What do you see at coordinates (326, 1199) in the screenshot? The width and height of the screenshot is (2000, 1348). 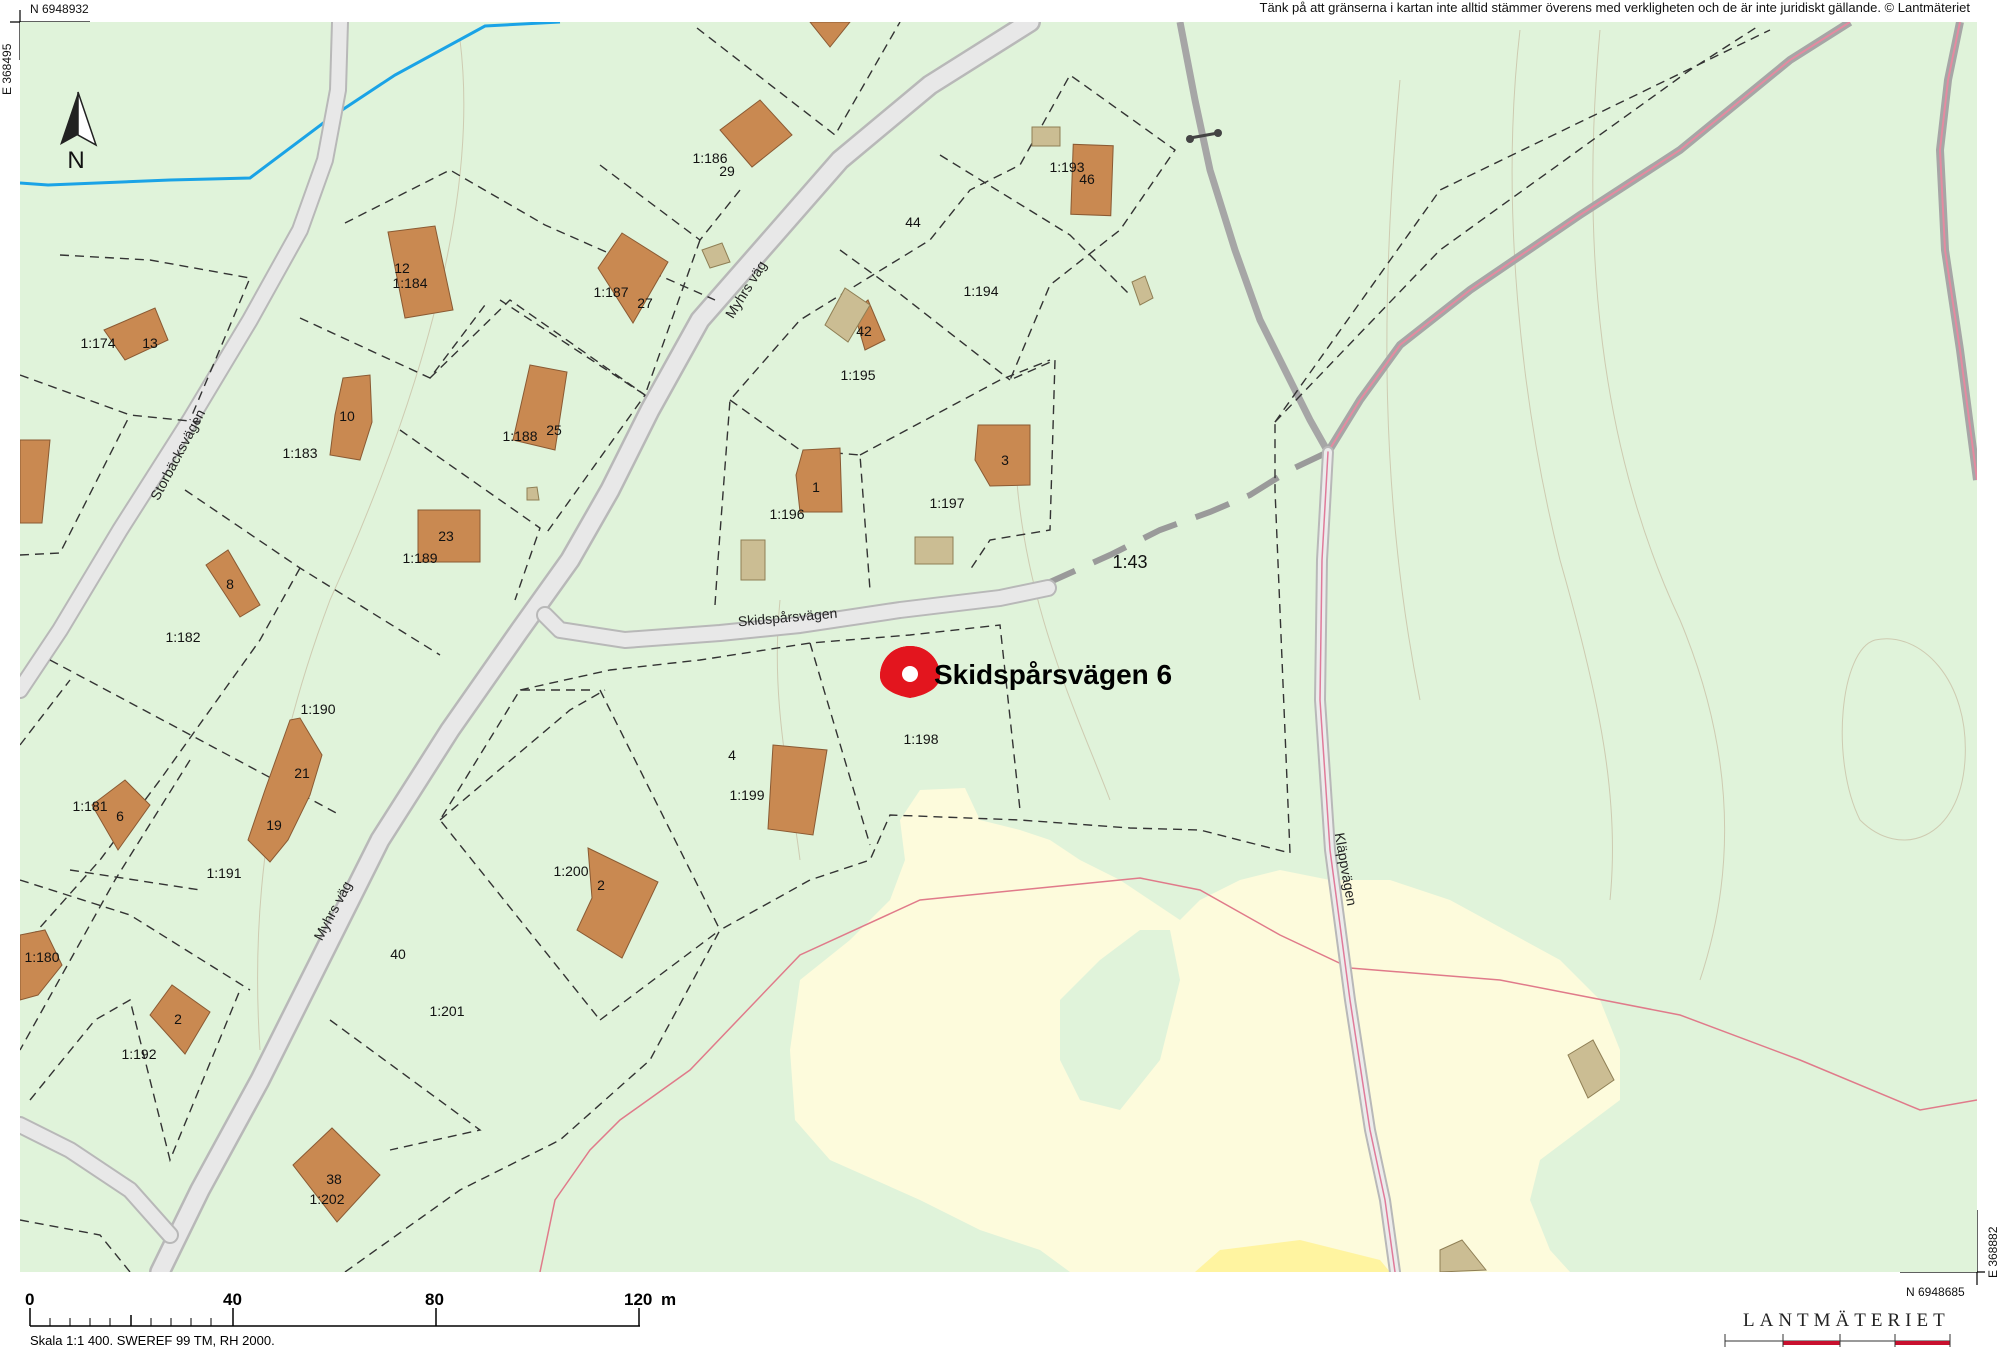 I see `parcel-label: 1:202` at bounding box center [326, 1199].